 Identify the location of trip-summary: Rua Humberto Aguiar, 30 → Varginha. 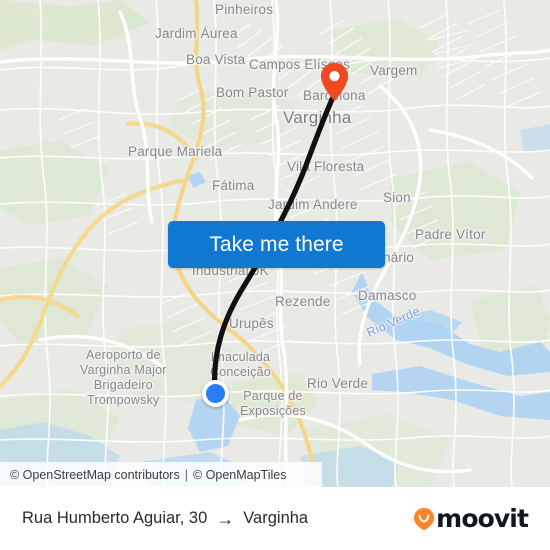
(165, 518).